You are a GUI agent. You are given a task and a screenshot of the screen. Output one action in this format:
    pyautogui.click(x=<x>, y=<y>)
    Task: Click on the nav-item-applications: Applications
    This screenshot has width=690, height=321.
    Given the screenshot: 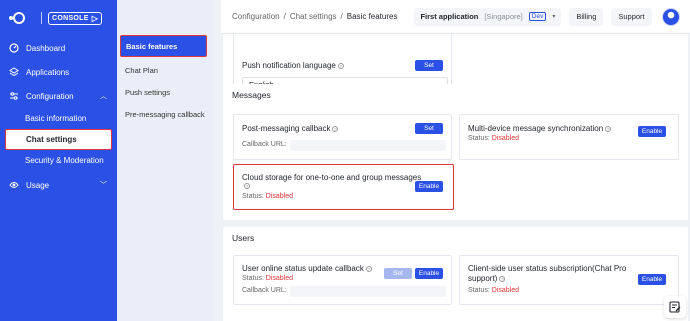 What is the action you would take?
    pyautogui.click(x=58, y=72)
    